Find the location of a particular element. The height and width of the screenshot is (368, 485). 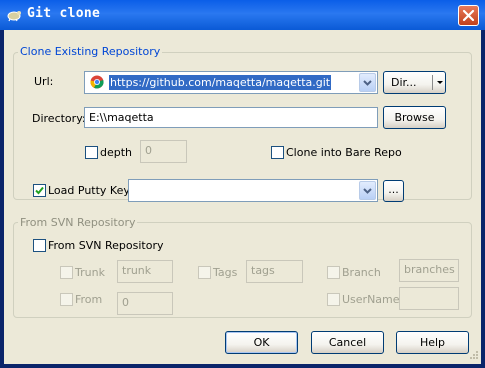

url-value: https://github.com/maqetta/maqetta.git is located at coordinates (220, 82).